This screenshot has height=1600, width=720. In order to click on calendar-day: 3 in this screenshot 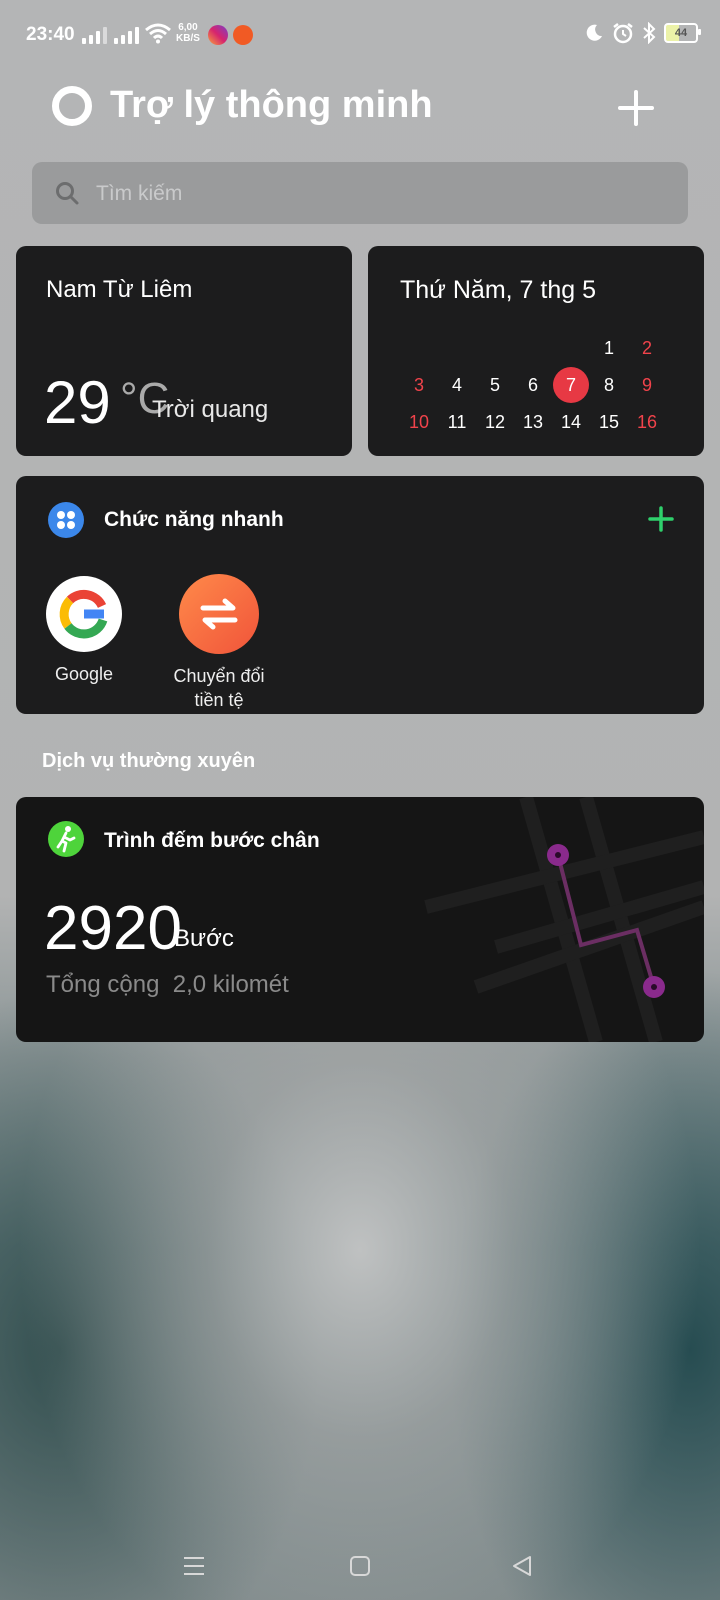, I will do `click(419, 385)`.